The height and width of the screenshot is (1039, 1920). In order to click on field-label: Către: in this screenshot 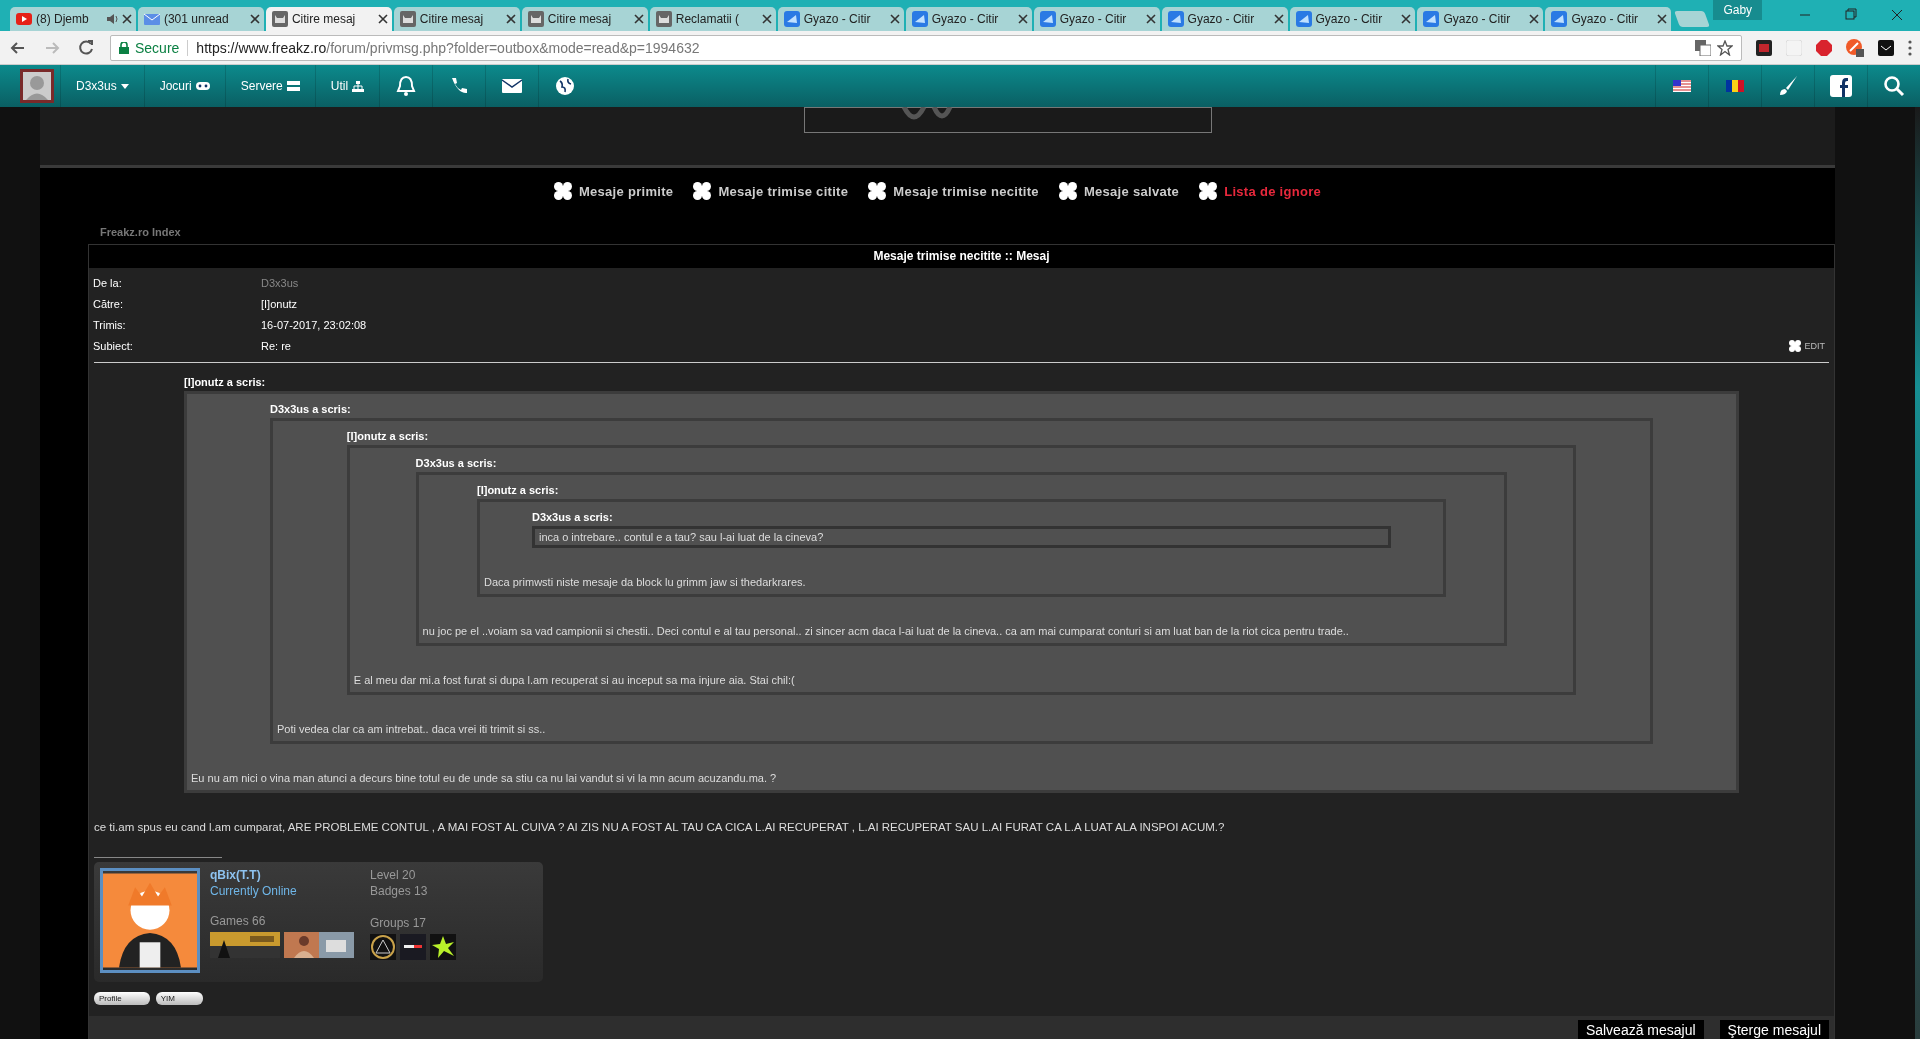, I will do `click(108, 303)`.